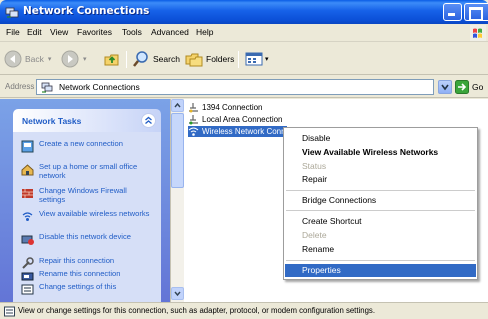  Describe the element at coordinates (242, 119) in the screenshot. I see `connection-label: Local Area Connection` at that location.